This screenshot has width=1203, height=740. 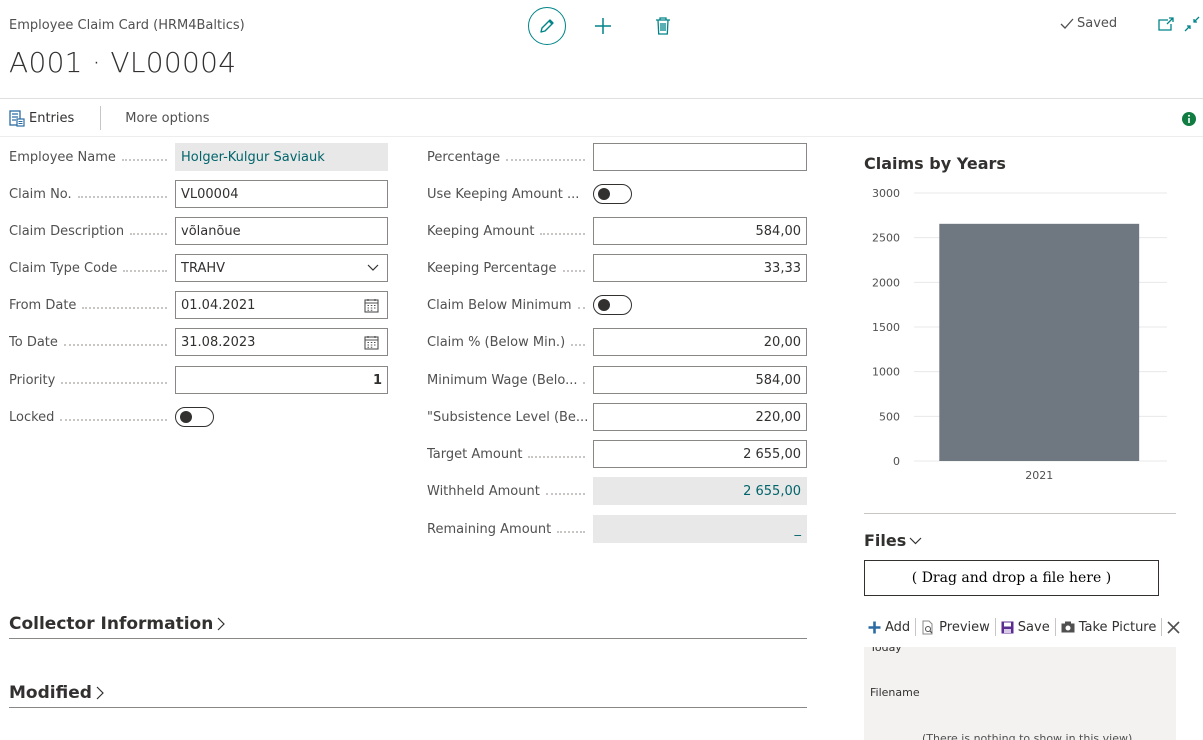 I want to click on field-label: To Date, so click(x=92, y=342).